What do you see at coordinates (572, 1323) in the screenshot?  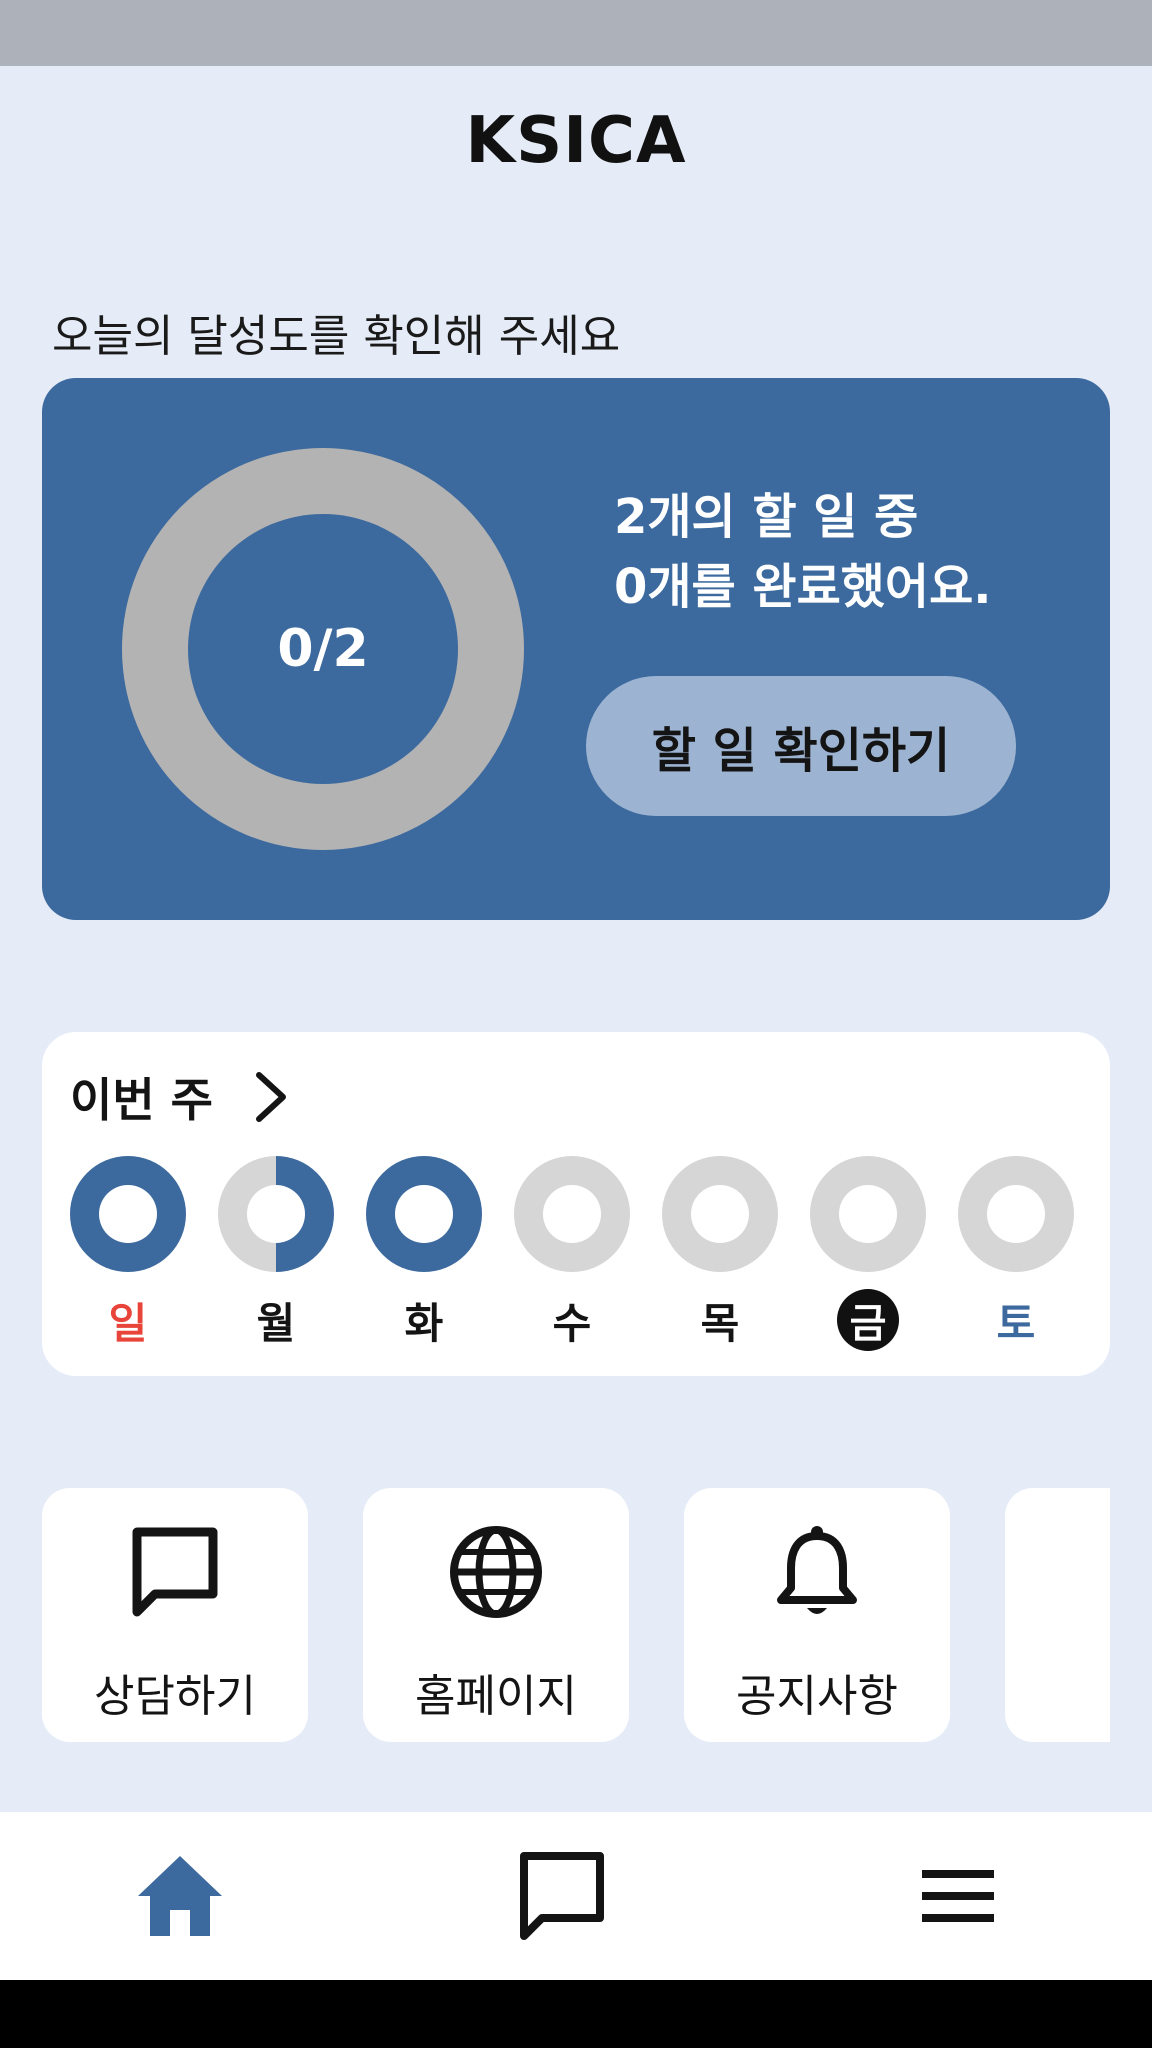 I see `day-label: 수` at bounding box center [572, 1323].